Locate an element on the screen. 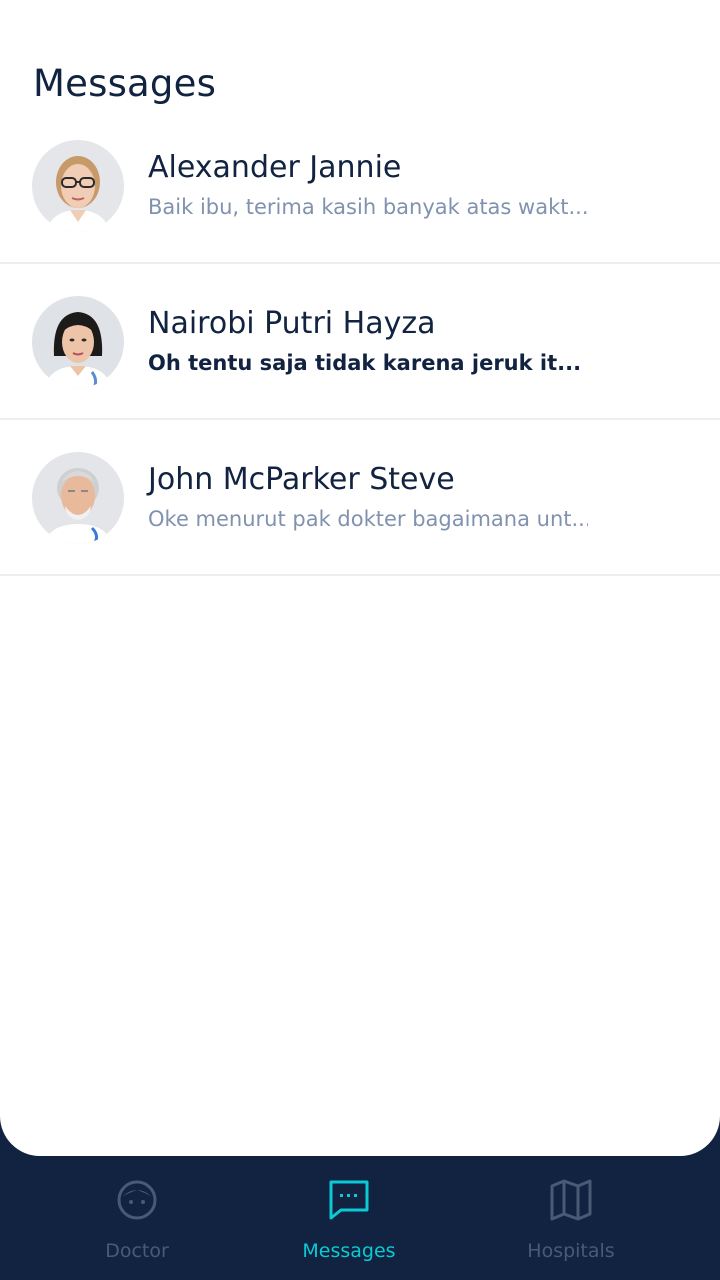 Image resolution: width=720 pixels, height=1280 pixels. tab-label: Messages is located at coordinates (349, 1251).